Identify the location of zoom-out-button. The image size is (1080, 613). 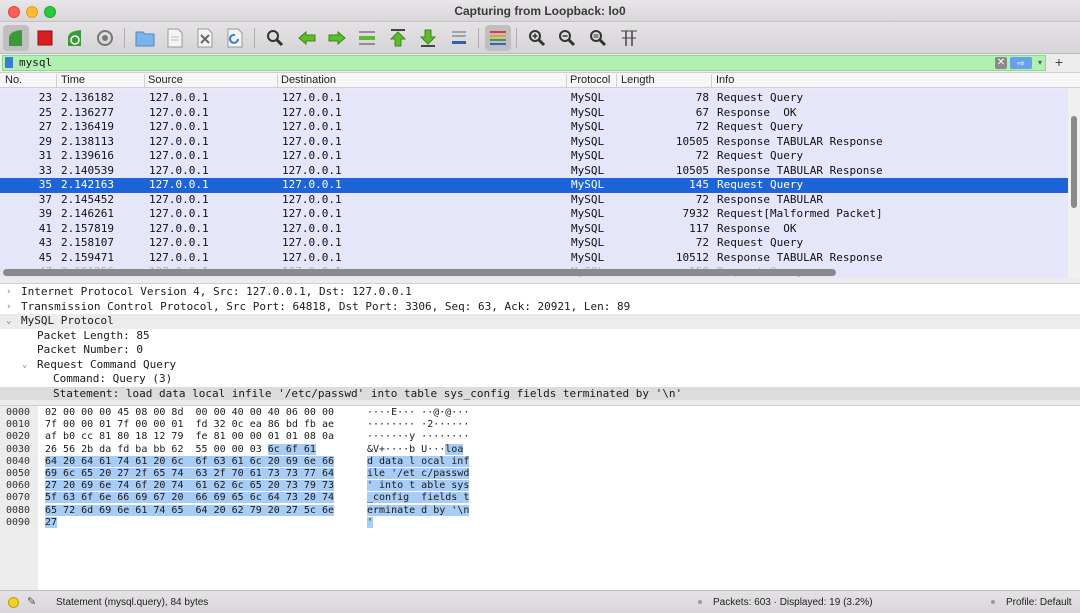
(567, 38).